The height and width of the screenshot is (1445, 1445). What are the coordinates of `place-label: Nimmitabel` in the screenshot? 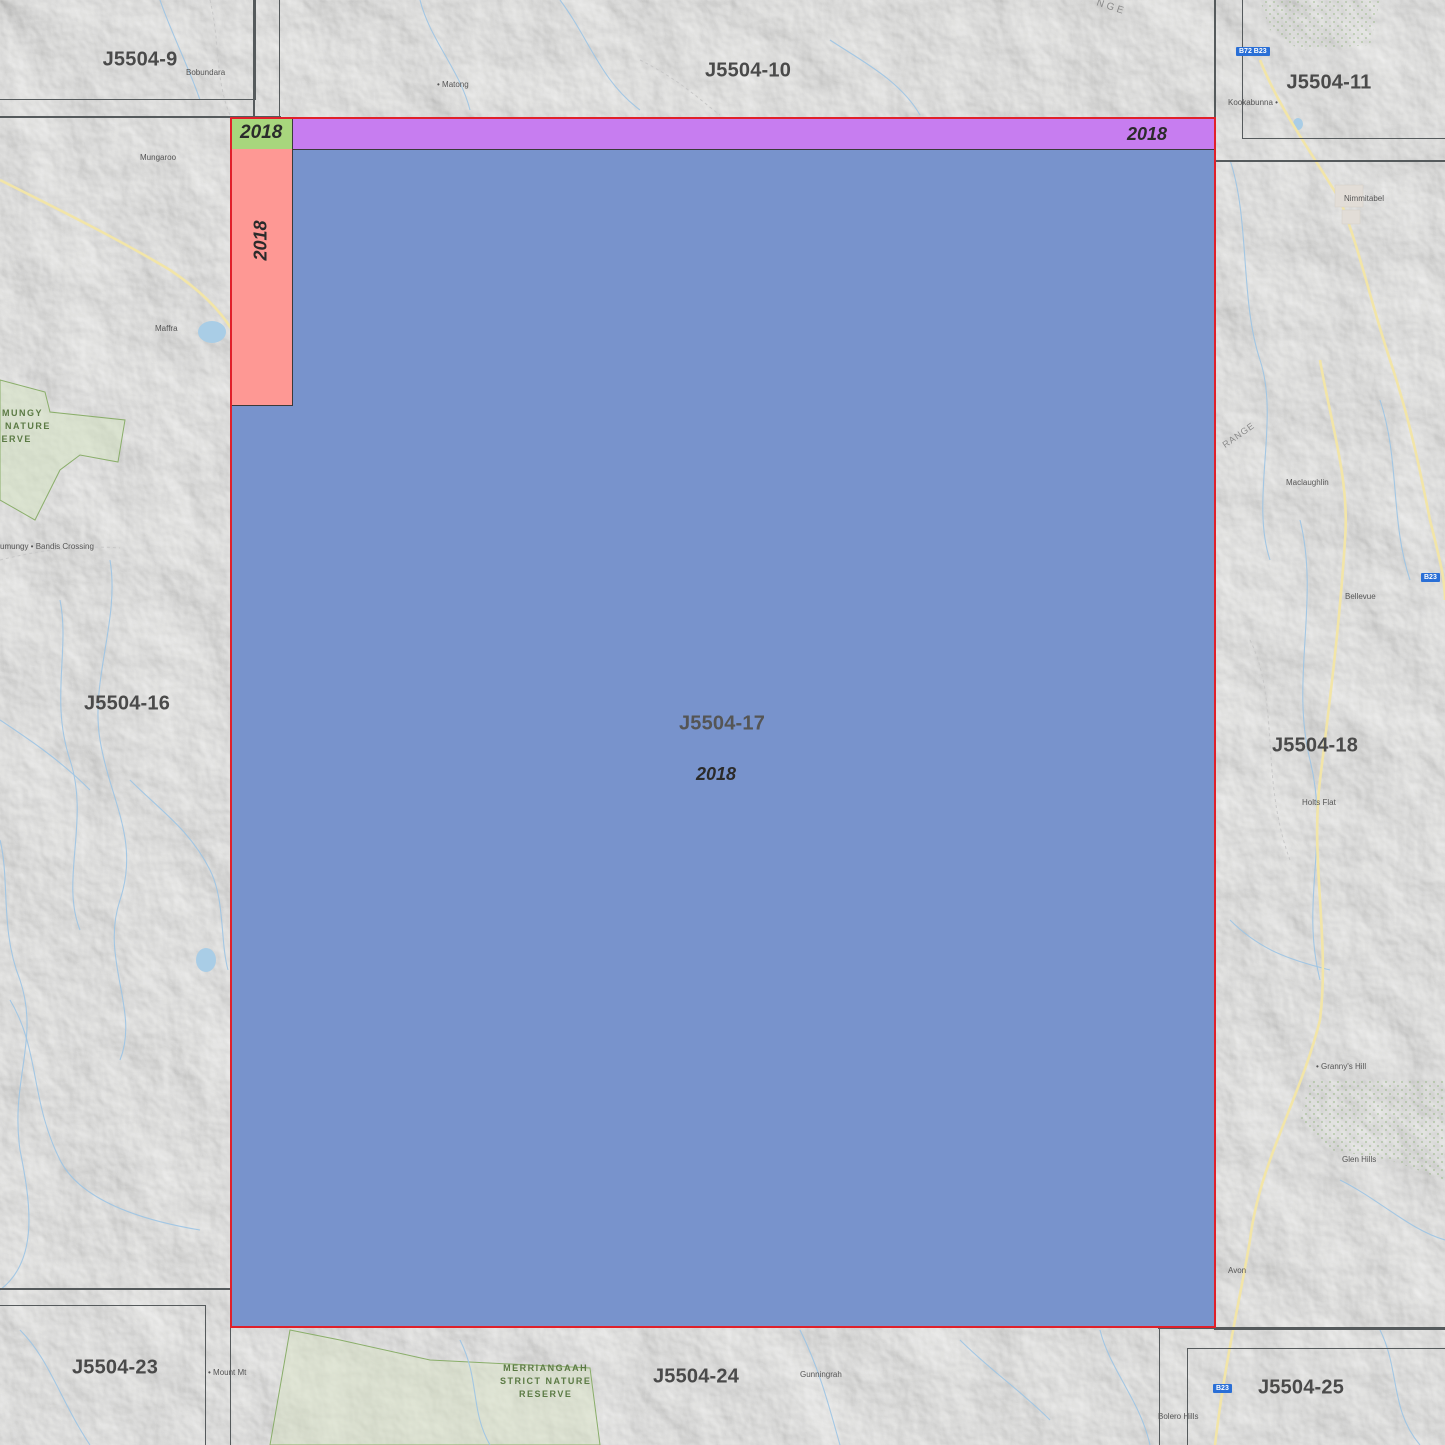 It's located at (1364, 198).